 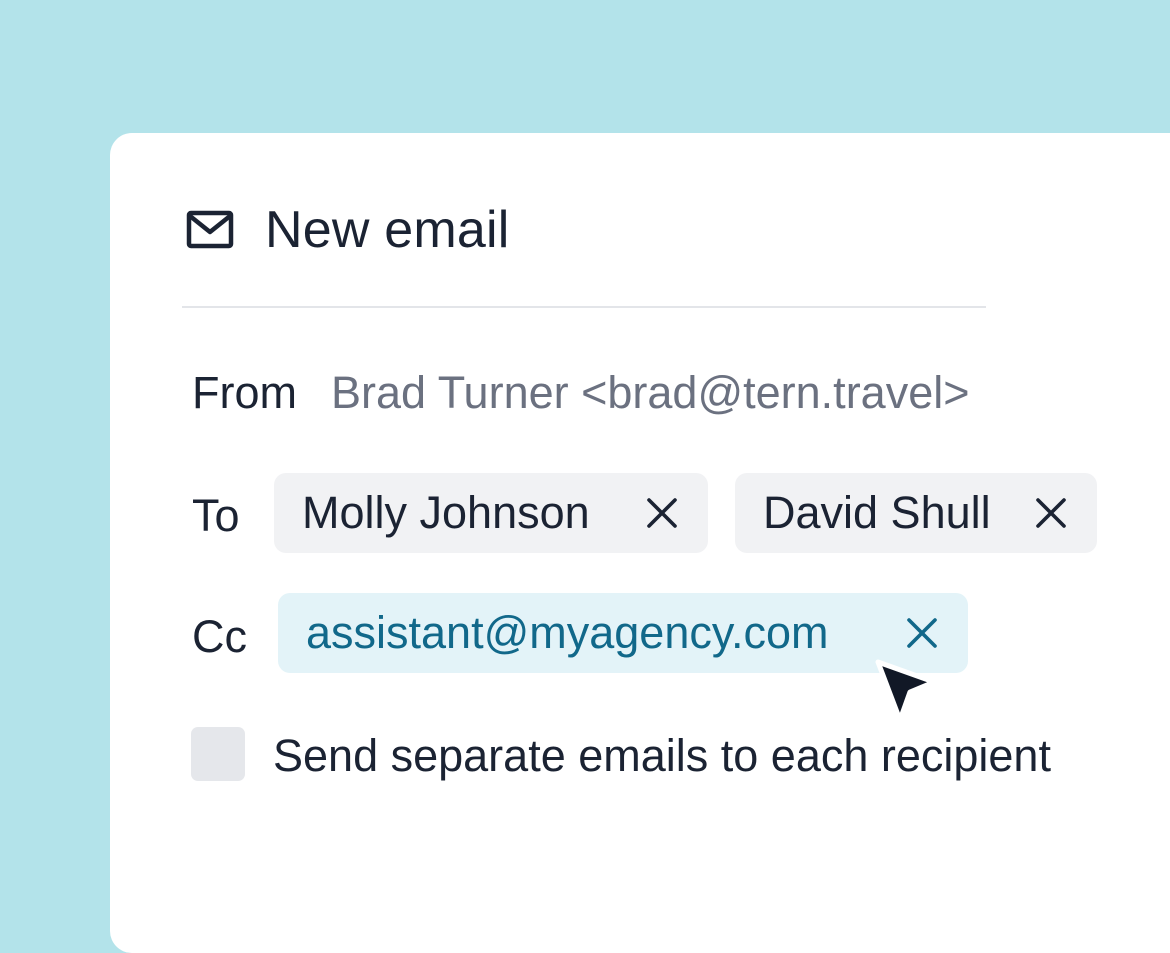 What do you see at coordinates (244, 392) in the screenshot?
I see `from-label: From` at bounding box center [244, 392].